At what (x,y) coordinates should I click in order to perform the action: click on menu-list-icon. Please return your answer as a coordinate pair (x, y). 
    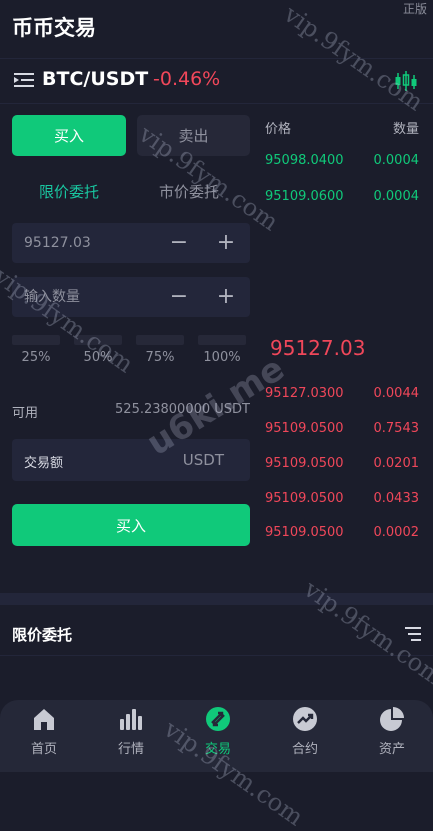
    Looking at the image, I should click on (24, 80).